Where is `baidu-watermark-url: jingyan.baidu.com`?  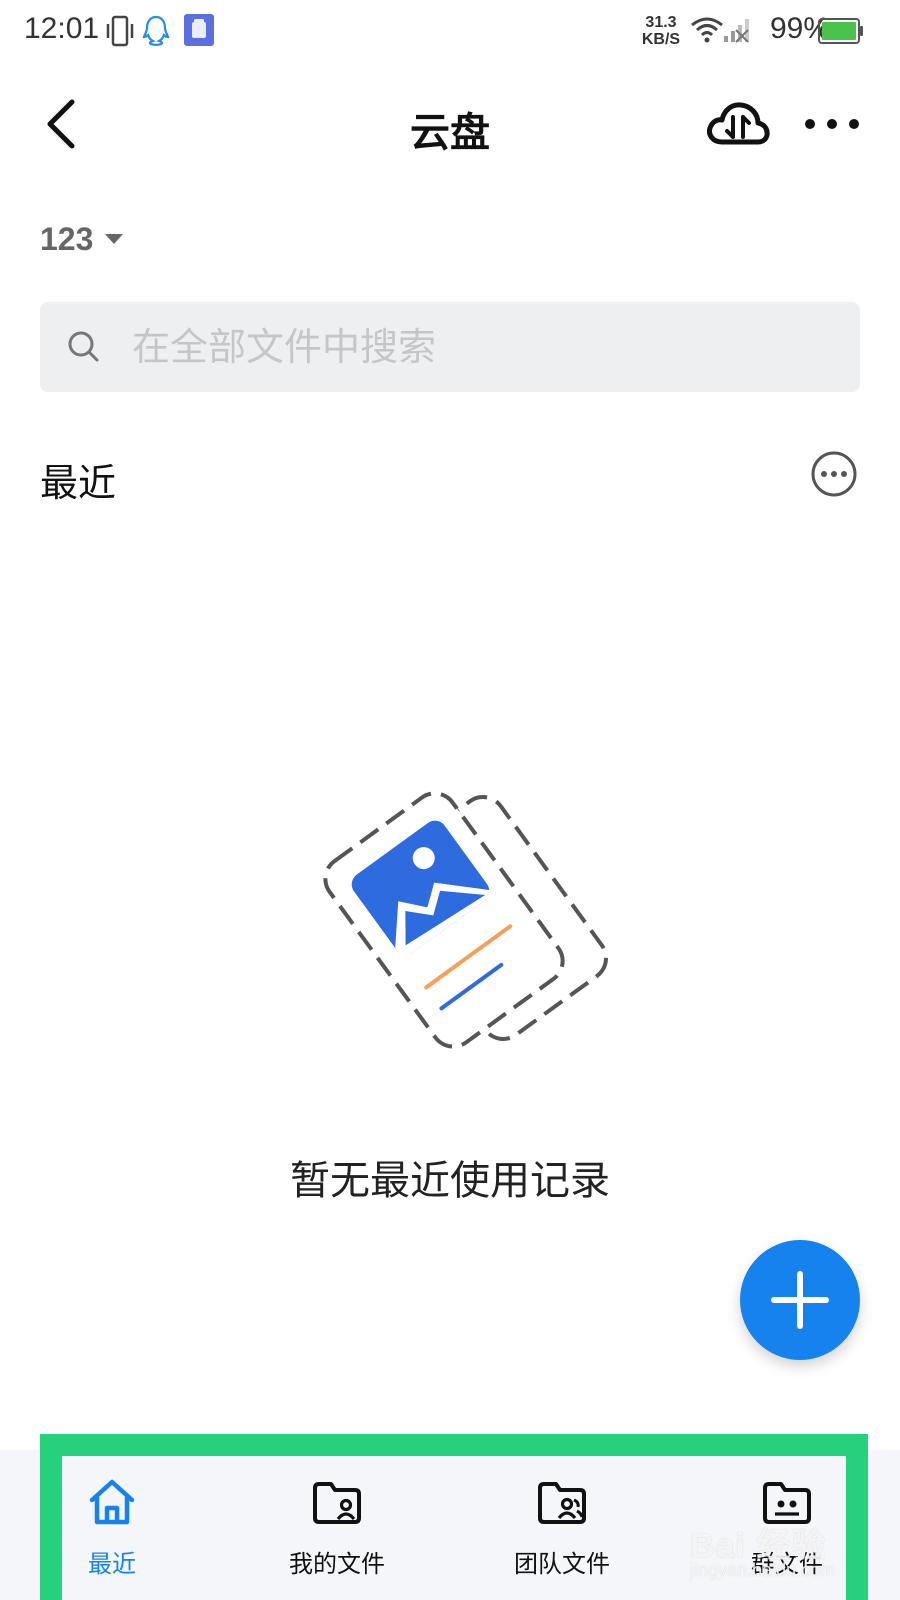
baidu-watermark-url: jingyan.baidu.com is located at coordinates (763, 1570).